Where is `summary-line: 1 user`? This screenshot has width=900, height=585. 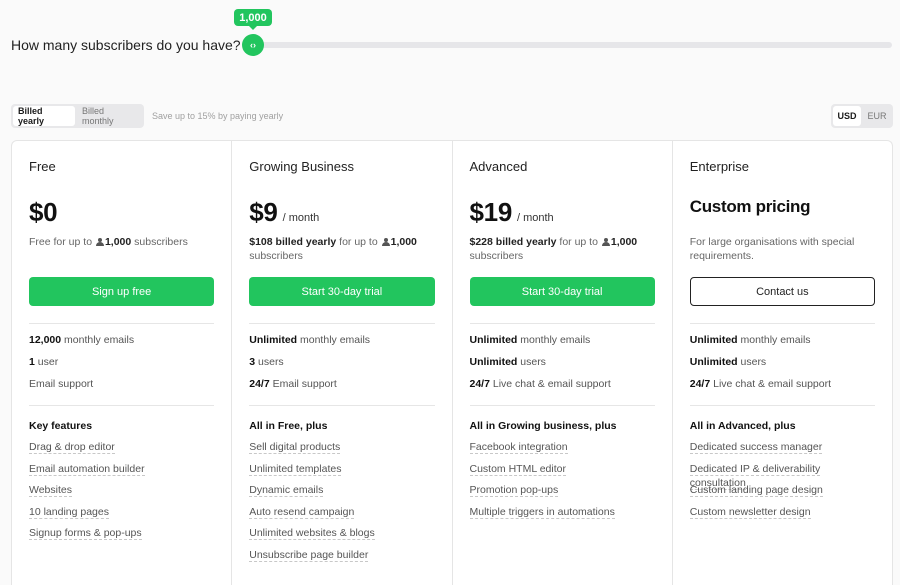 summary-line: 1 user is located at coordinates (44, 362).